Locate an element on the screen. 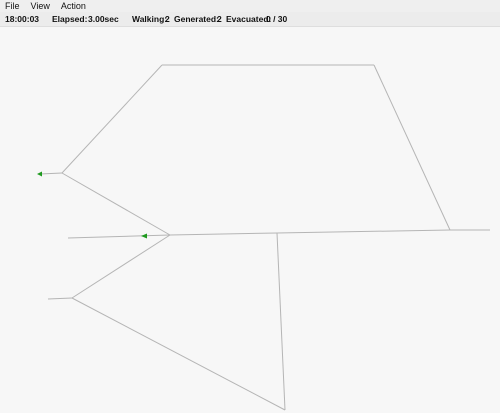 This screenshot has width=500, height=413. evacuated-count: 0 / 30 is located at coordinates (277, 19).